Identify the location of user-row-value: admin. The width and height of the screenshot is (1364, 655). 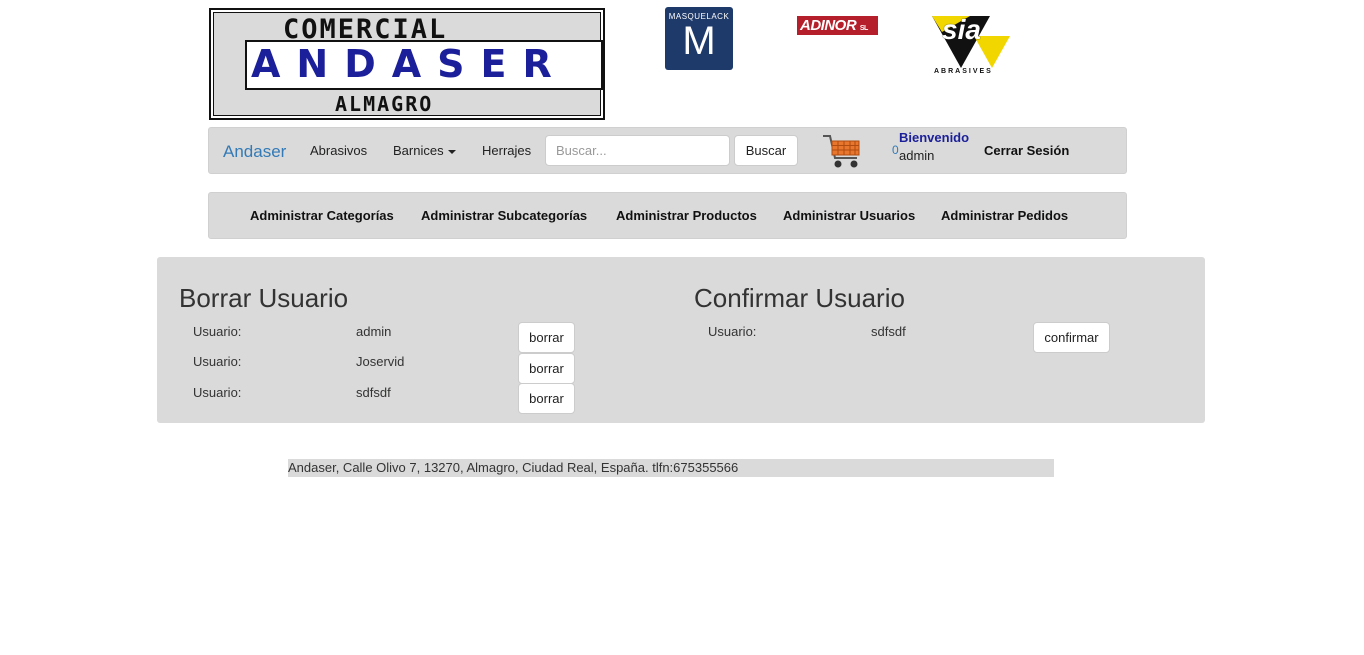
(374, 331).